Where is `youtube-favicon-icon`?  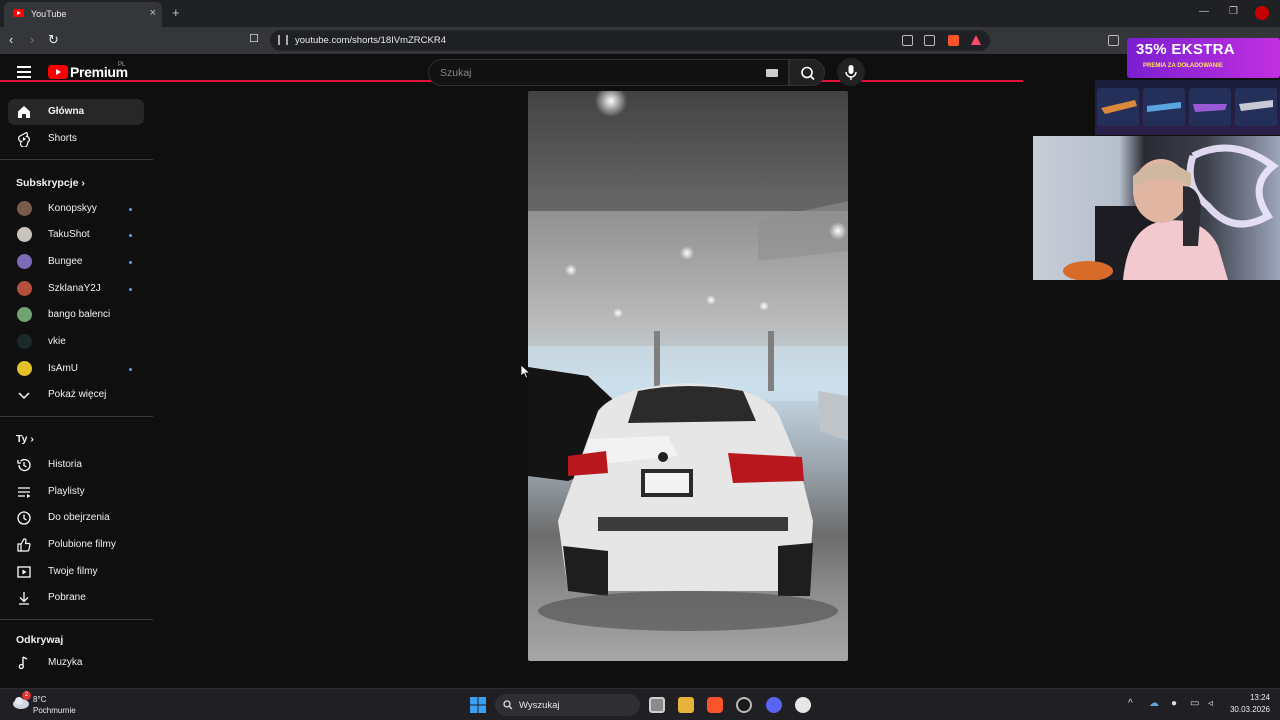 youtube-favicon-icon is located at coordinates (18, 13).